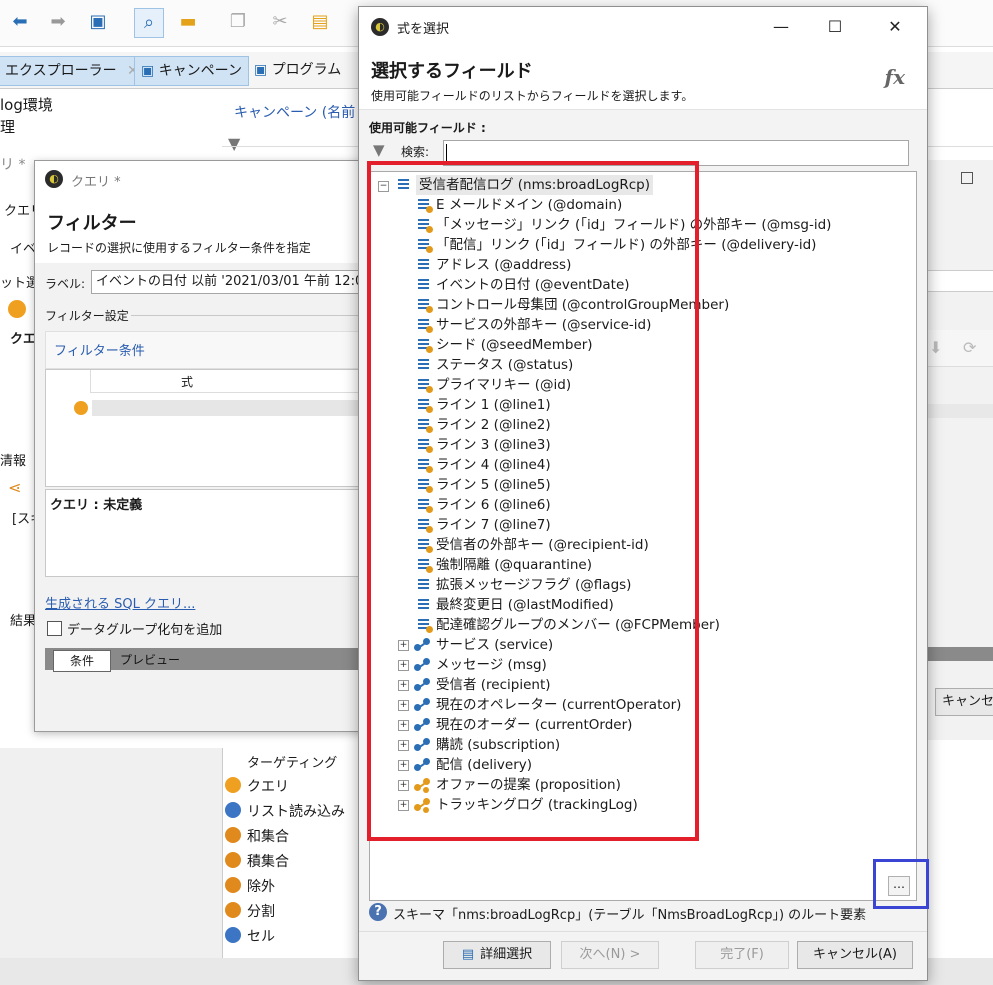 The height and width of the screenshot is (985, 993). I want to click on query-node-icon, so click(17, 309).